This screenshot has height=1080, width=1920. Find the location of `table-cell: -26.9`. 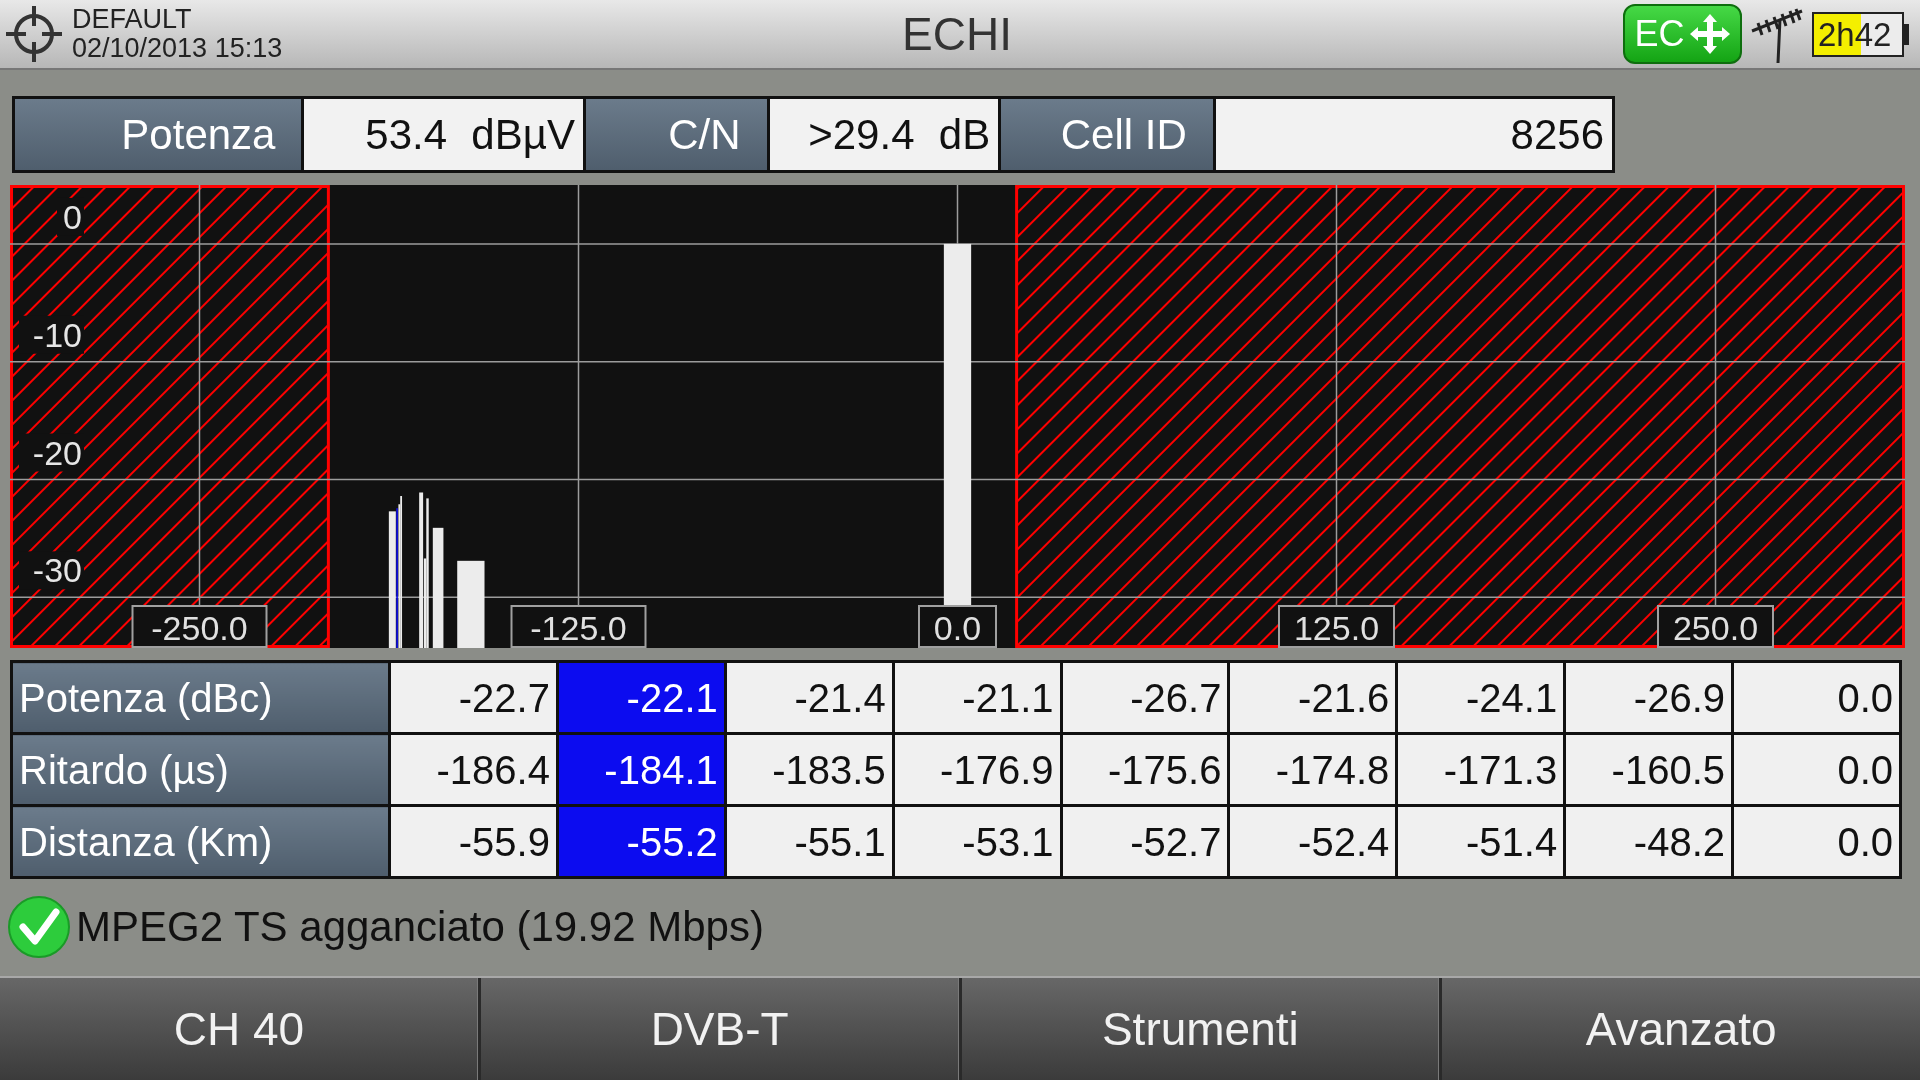

table-cell: -26.9 is located at coordinates (1648, 697).